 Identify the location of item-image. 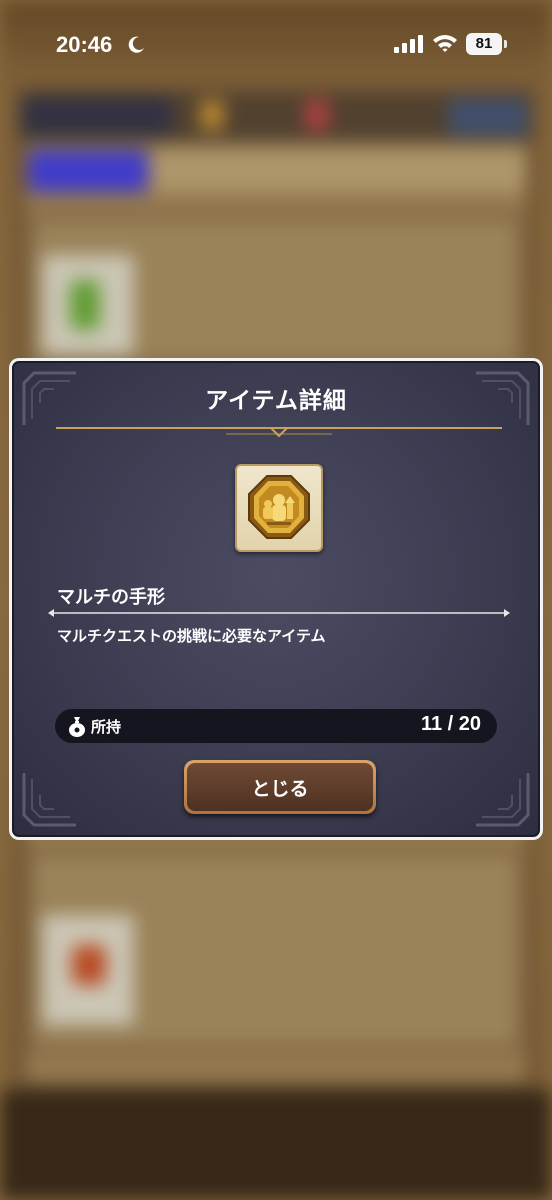
(279, 508).